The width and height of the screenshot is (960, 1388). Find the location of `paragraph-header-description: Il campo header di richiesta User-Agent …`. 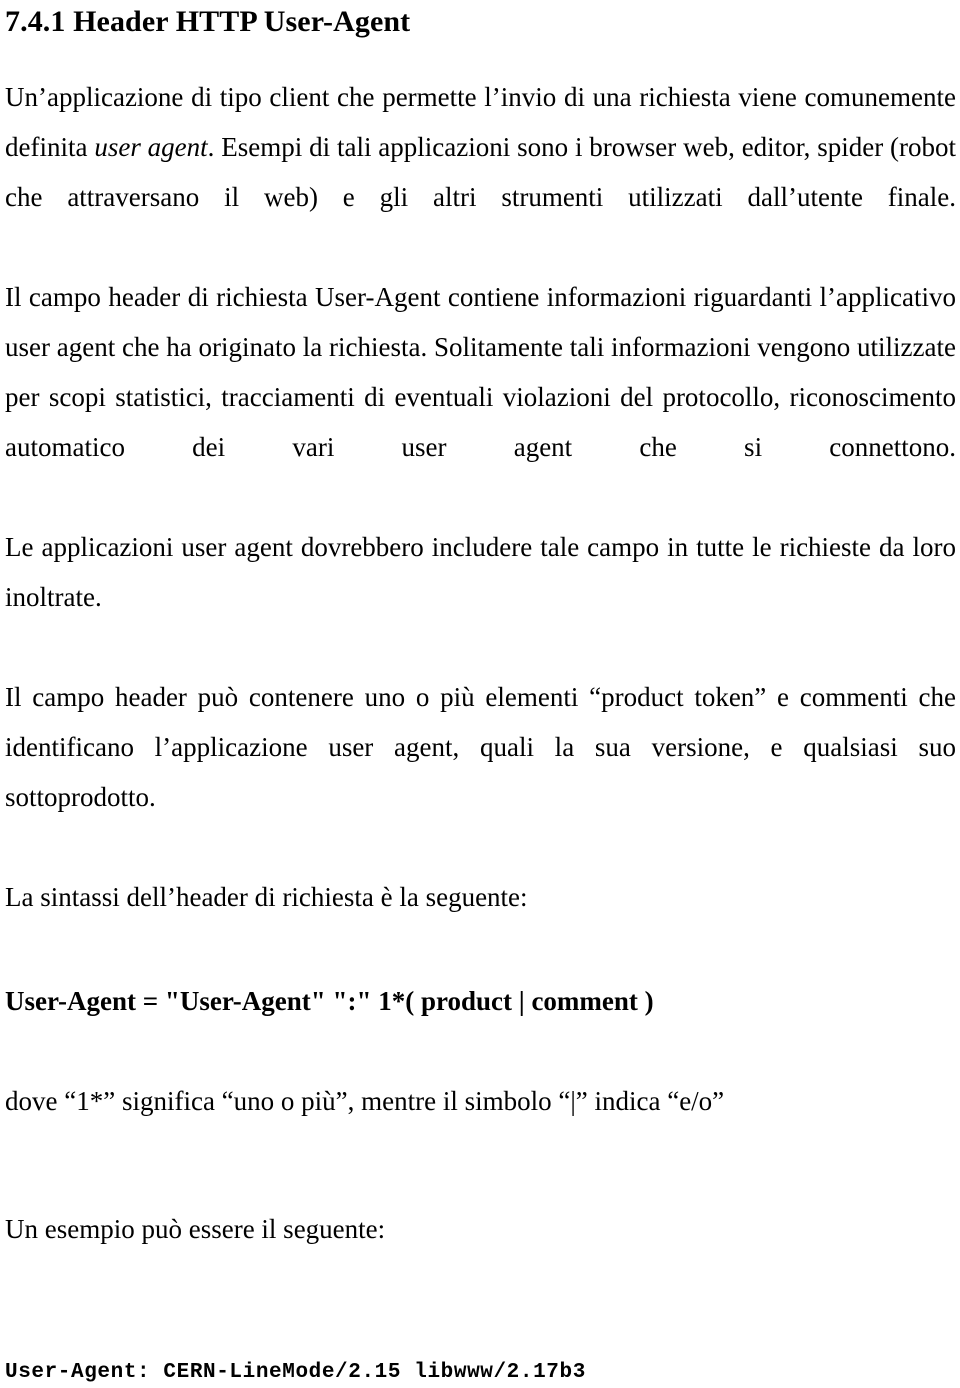

paragraph-header-description: Il campo header di richiesta User-Agent … is located at coordinates (480, 372).